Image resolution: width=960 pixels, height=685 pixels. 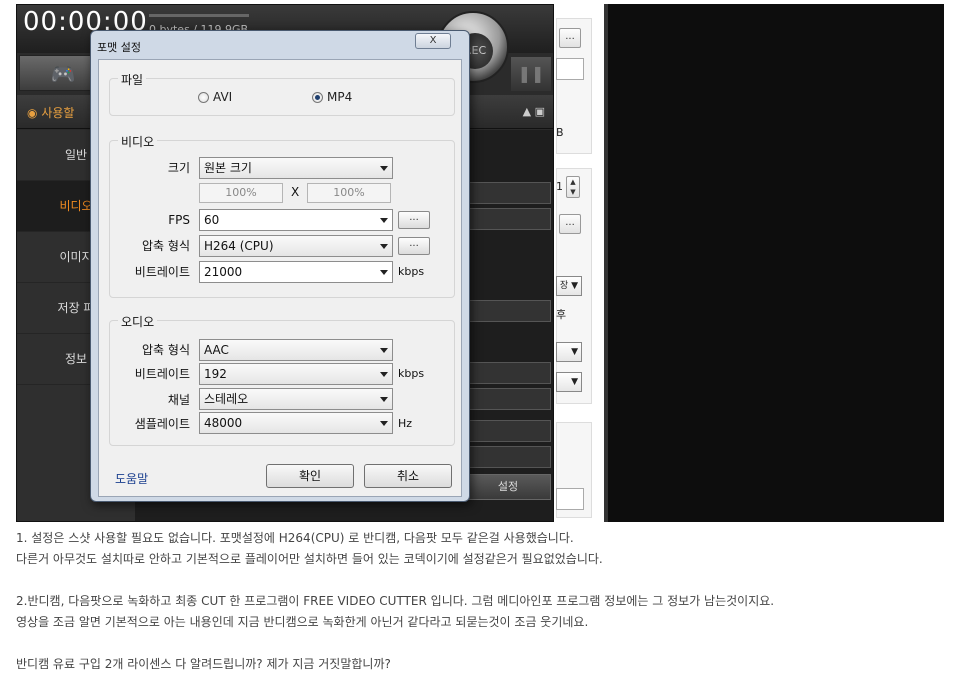 I want to click on option-dropdown-2: ▼, so click(x=569, y=352).